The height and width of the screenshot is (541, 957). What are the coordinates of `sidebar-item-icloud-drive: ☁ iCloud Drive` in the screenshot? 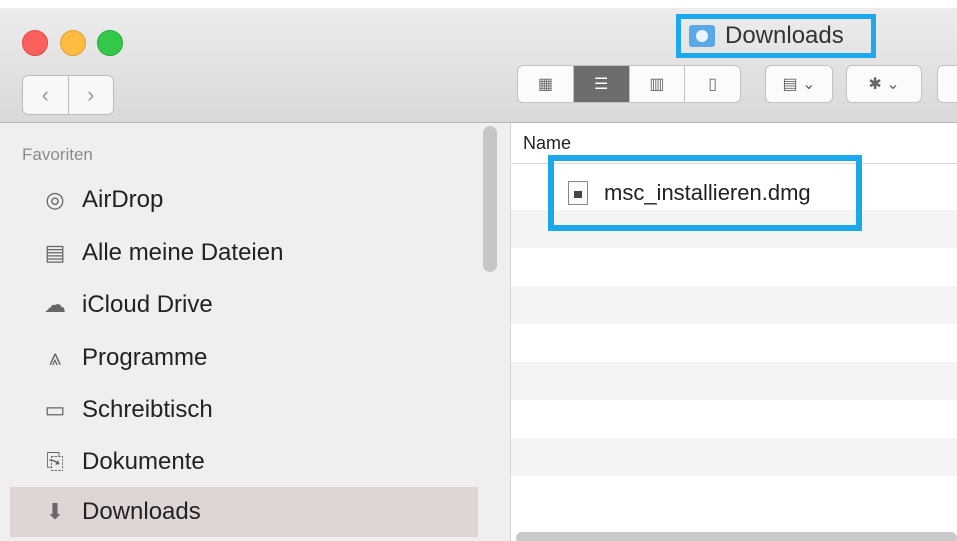 It's located at (244, 305).